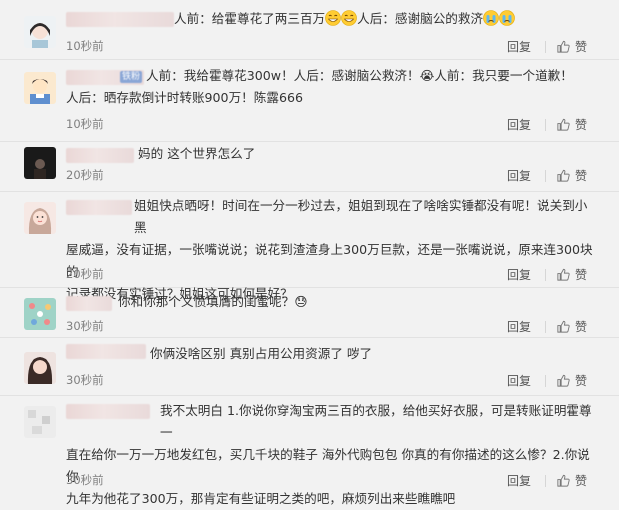 The width and height of the screenshot is (619, 510). What do you see at coordinates (213, 301) in the screenshot?
I see `comment-text: 你和你那个义愤填膺的闺蜜呢？😓` at bounding box center [213, 301].